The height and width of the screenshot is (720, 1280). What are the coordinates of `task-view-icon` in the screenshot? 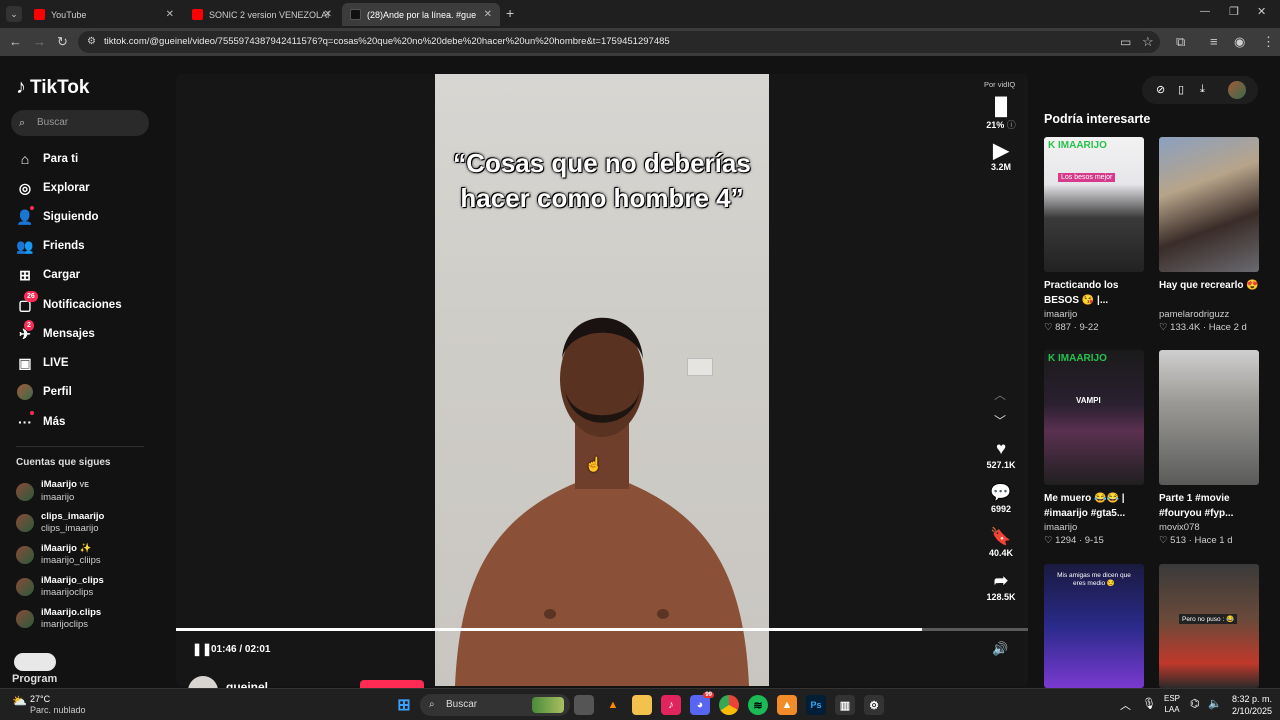 It's located at (584, 705).